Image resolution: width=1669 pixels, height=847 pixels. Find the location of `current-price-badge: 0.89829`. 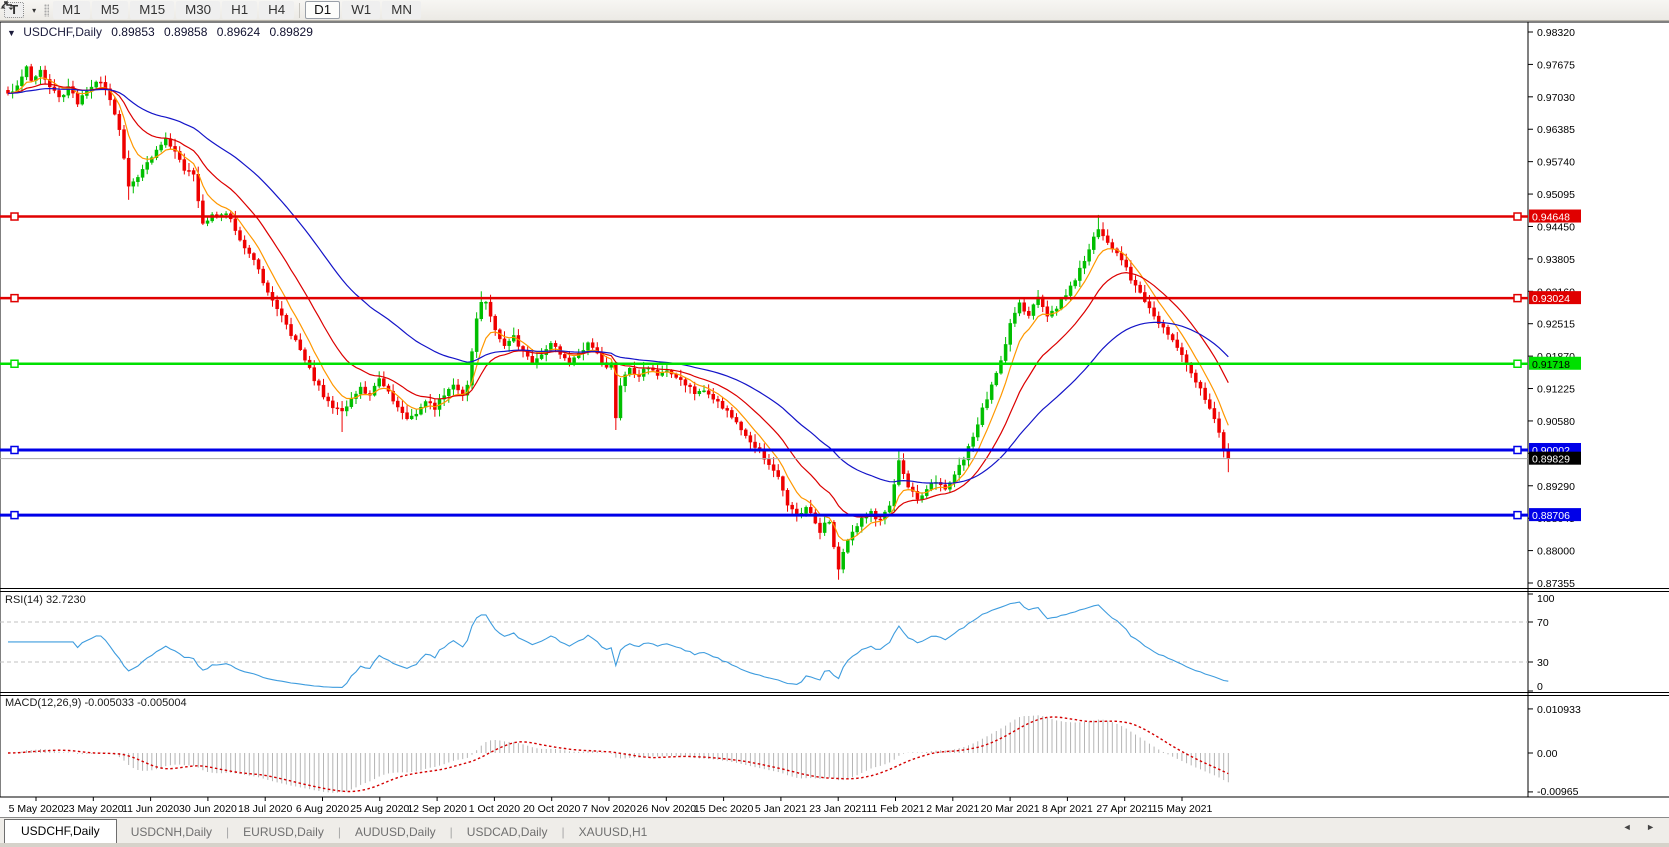

current-price-badge: 0.89829 is located at coordinates (1555, 458).